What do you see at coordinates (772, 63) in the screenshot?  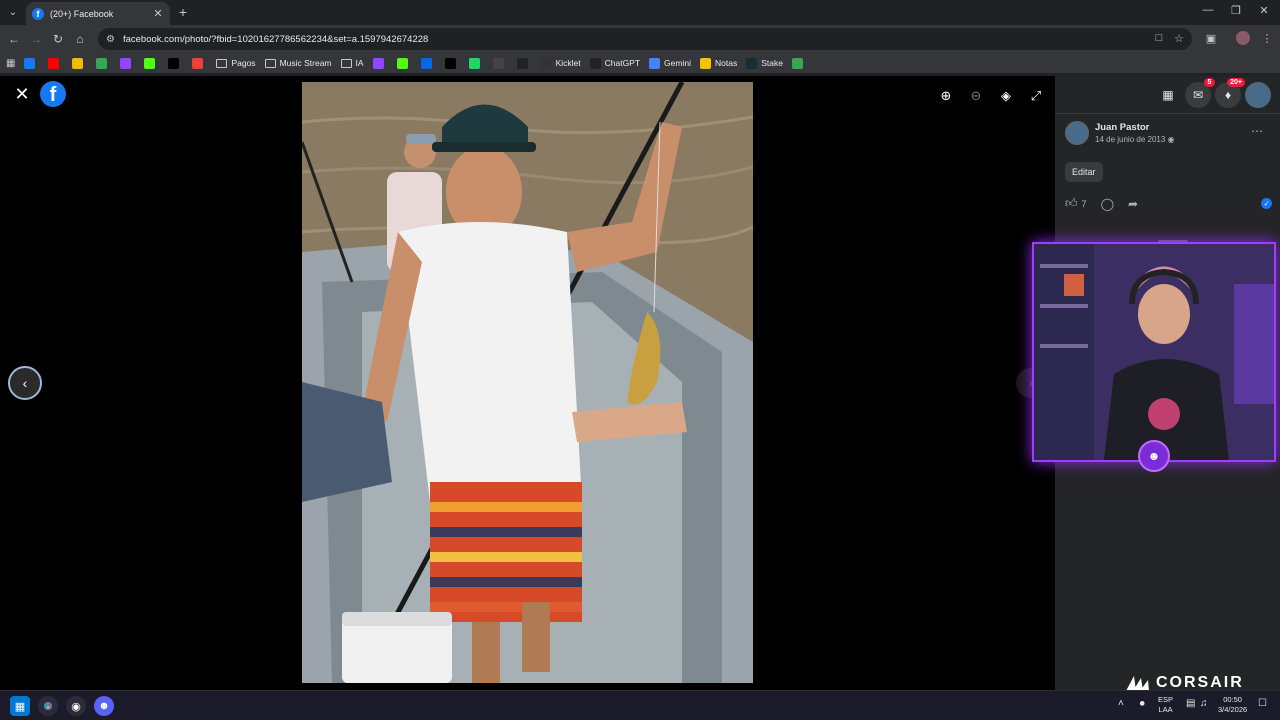 I see `bookmark-label: Stake` at bounding box center [772, 63].